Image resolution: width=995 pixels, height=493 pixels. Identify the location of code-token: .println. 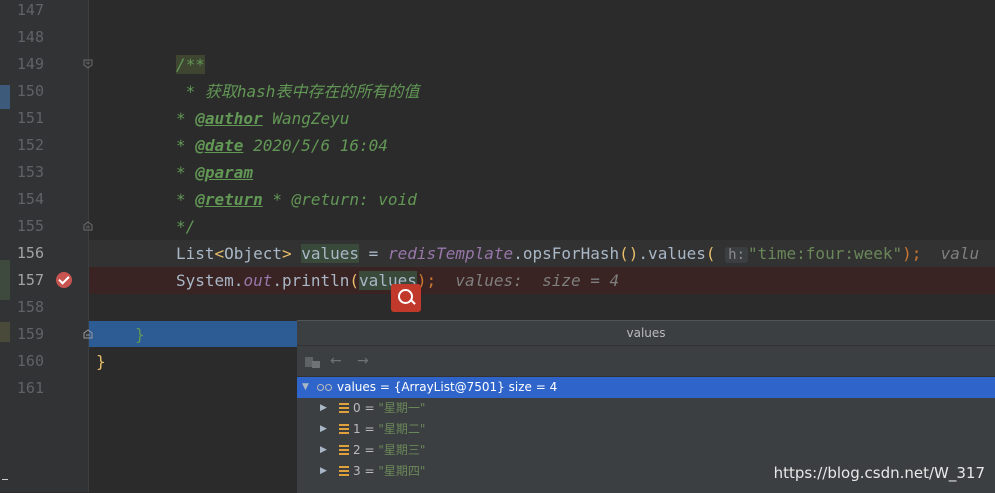
(311, 280).